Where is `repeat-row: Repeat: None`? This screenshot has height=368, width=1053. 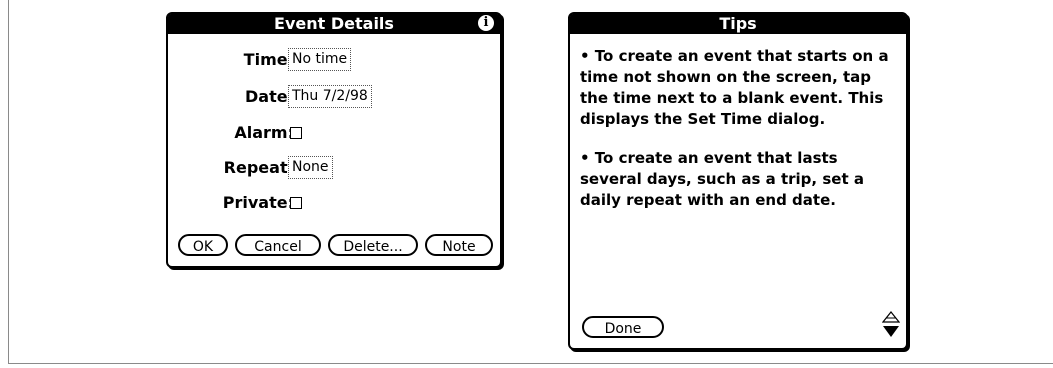
repeat-row: Repeat: None is located at coordinates (336, 168).